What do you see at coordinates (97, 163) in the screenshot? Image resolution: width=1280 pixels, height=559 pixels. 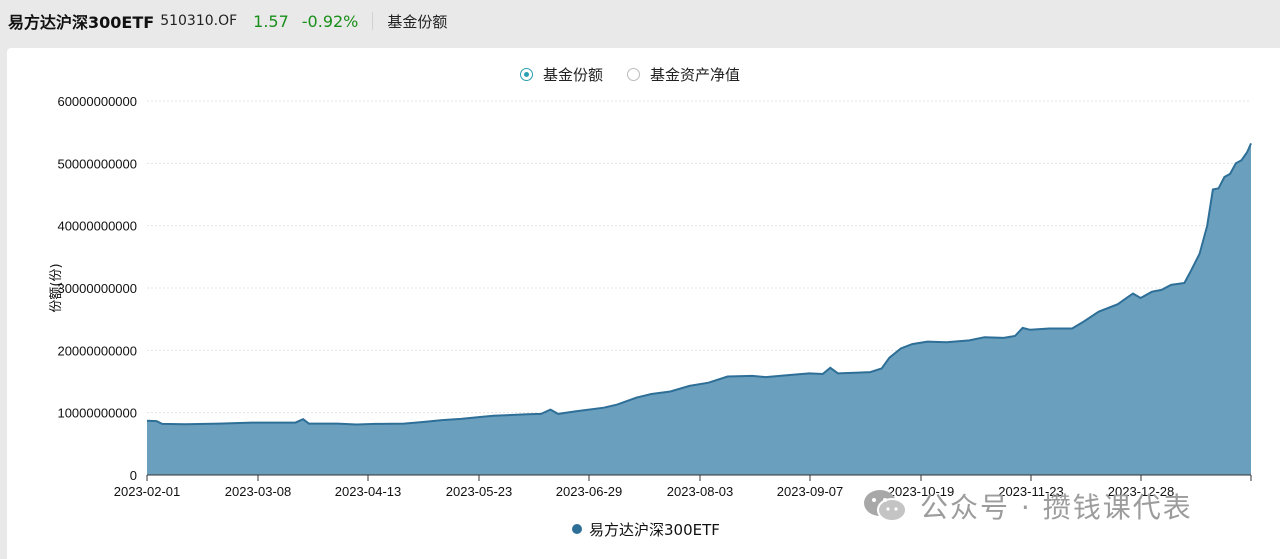 I see `y-tick-label: 50000000000` at bounding box center [97, 163].